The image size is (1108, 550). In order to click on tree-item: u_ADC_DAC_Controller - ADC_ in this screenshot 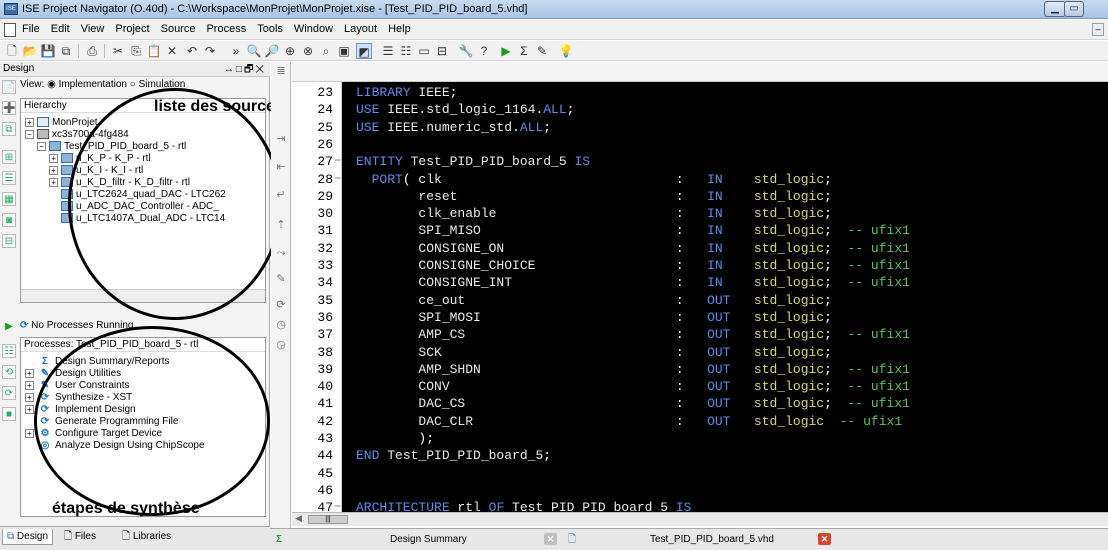, I will do `click(134, 207)`.